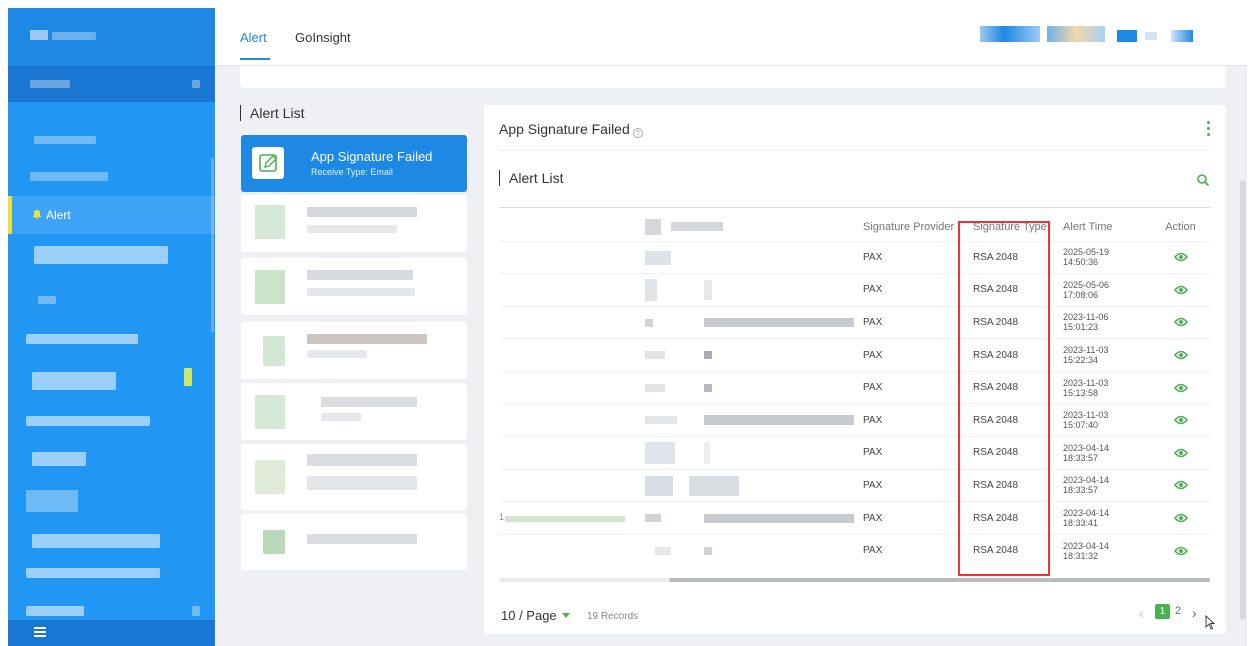 Image resolution: width=1255 pixels, height=646 pixels. What do you see at coordinates (323, 37) in the screenshot?
I see `tab-goinsight: GoInsight` at bounding box center [323, 37].